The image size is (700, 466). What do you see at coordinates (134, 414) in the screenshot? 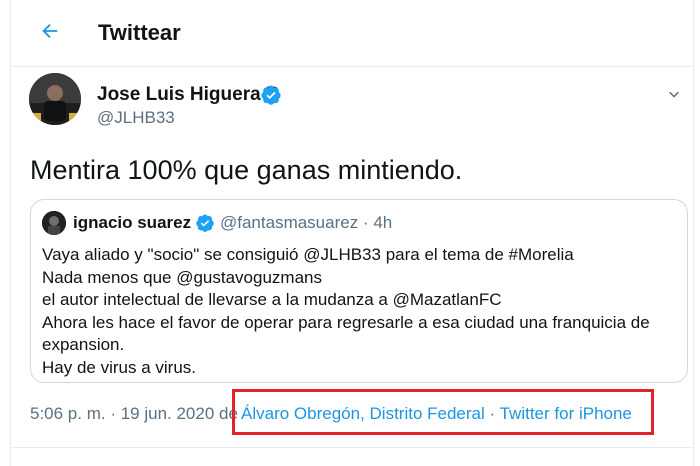
I see `tweet-timestamp: 5:06 p. m. · 19 jun. 2020 de` at bounding box center [134, 414].